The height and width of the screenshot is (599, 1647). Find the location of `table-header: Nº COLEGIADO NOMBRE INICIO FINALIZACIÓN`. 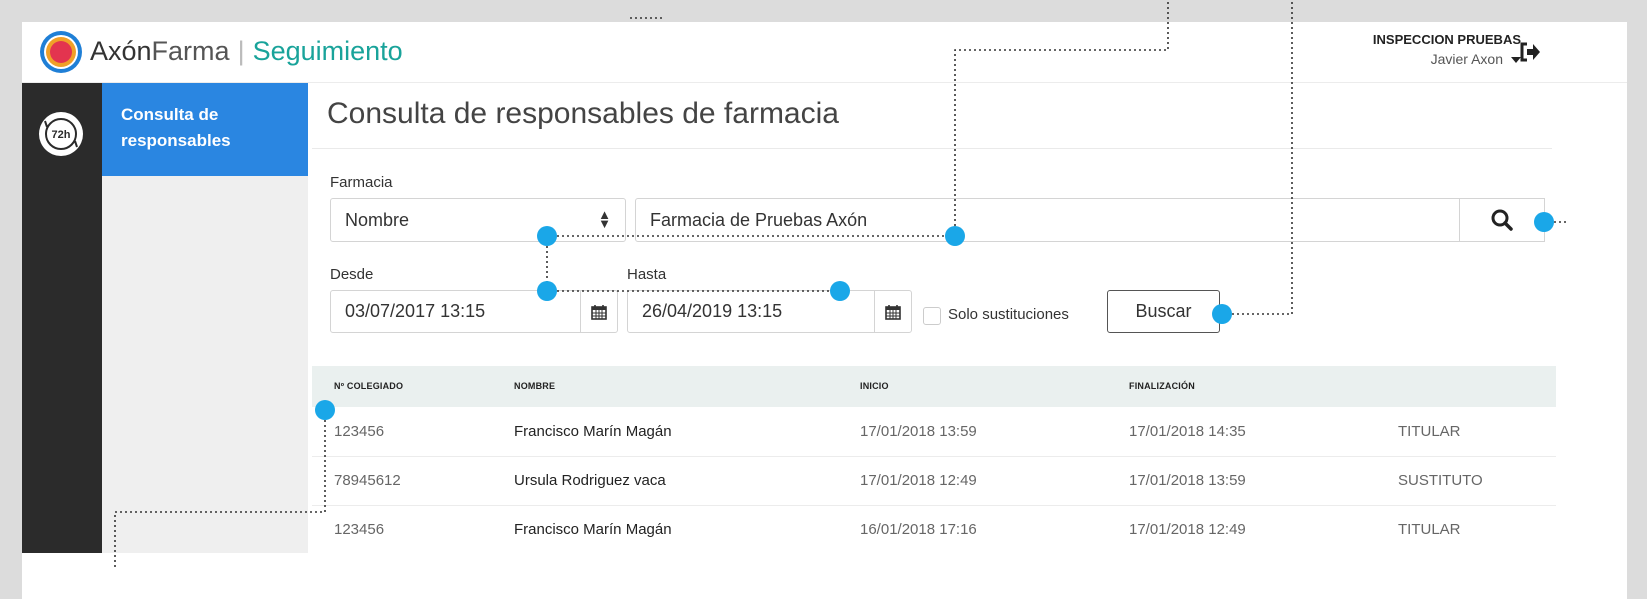

table-header: Nº COLEGIADO NOMBRE INICIO FINALIZACIÓN is located at coordinates (934, 386).